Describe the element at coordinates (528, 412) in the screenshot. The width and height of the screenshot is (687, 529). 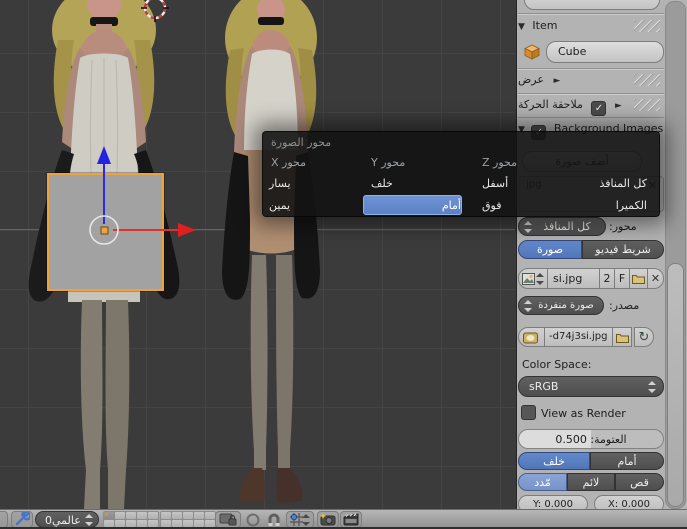
I see `view-as-render-checkbox: ✓` at that location.